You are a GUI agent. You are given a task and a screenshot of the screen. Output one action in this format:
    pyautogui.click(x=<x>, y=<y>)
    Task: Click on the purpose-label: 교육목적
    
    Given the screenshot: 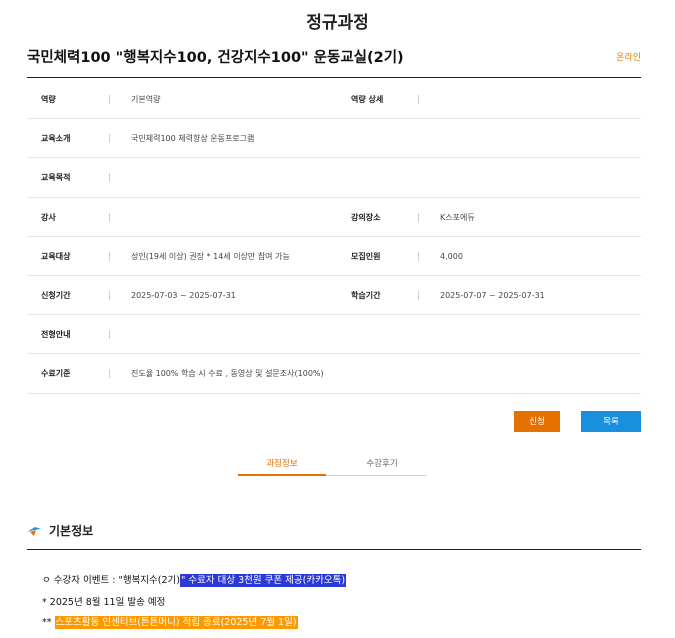 What is the action you would take?
    pyautogui.click(x=56, y=178)
    